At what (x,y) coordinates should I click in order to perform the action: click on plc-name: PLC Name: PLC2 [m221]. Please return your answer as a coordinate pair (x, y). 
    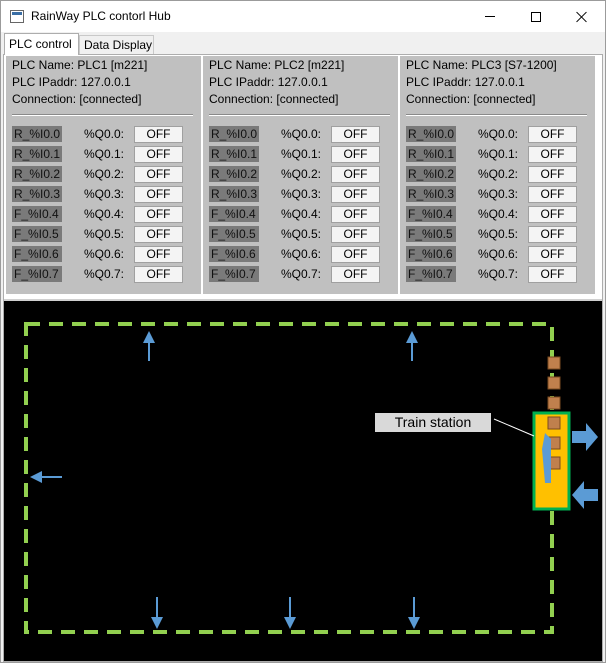
    Looking at the image, I should click on (277, 65).